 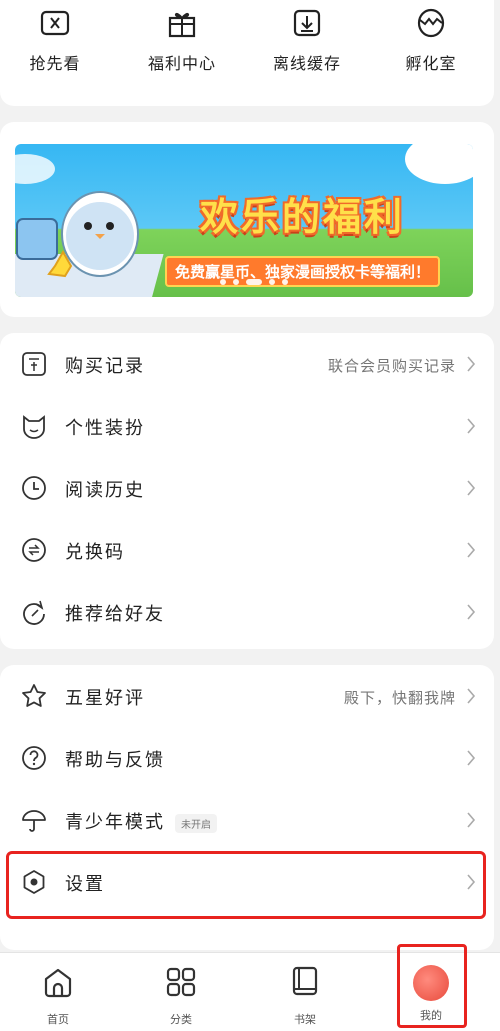 What do you see at coordinates (181, 982) in the screenshot?
I see `grid-icon` at bounding box center [181, 982].